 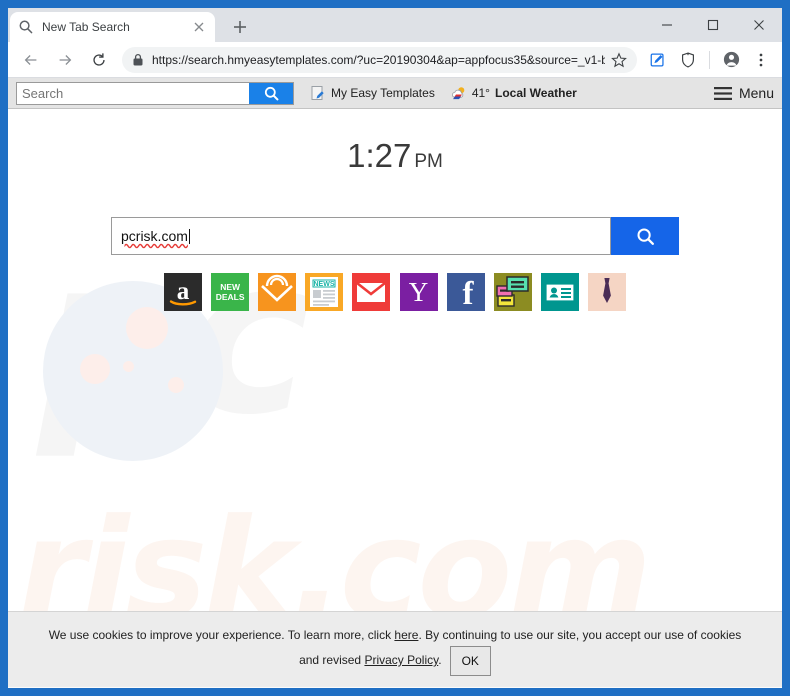 What do you see at coordinates (174, 336) in the screenshot?
I see `watermark-pc: pc` at bounding box center [174, 336].